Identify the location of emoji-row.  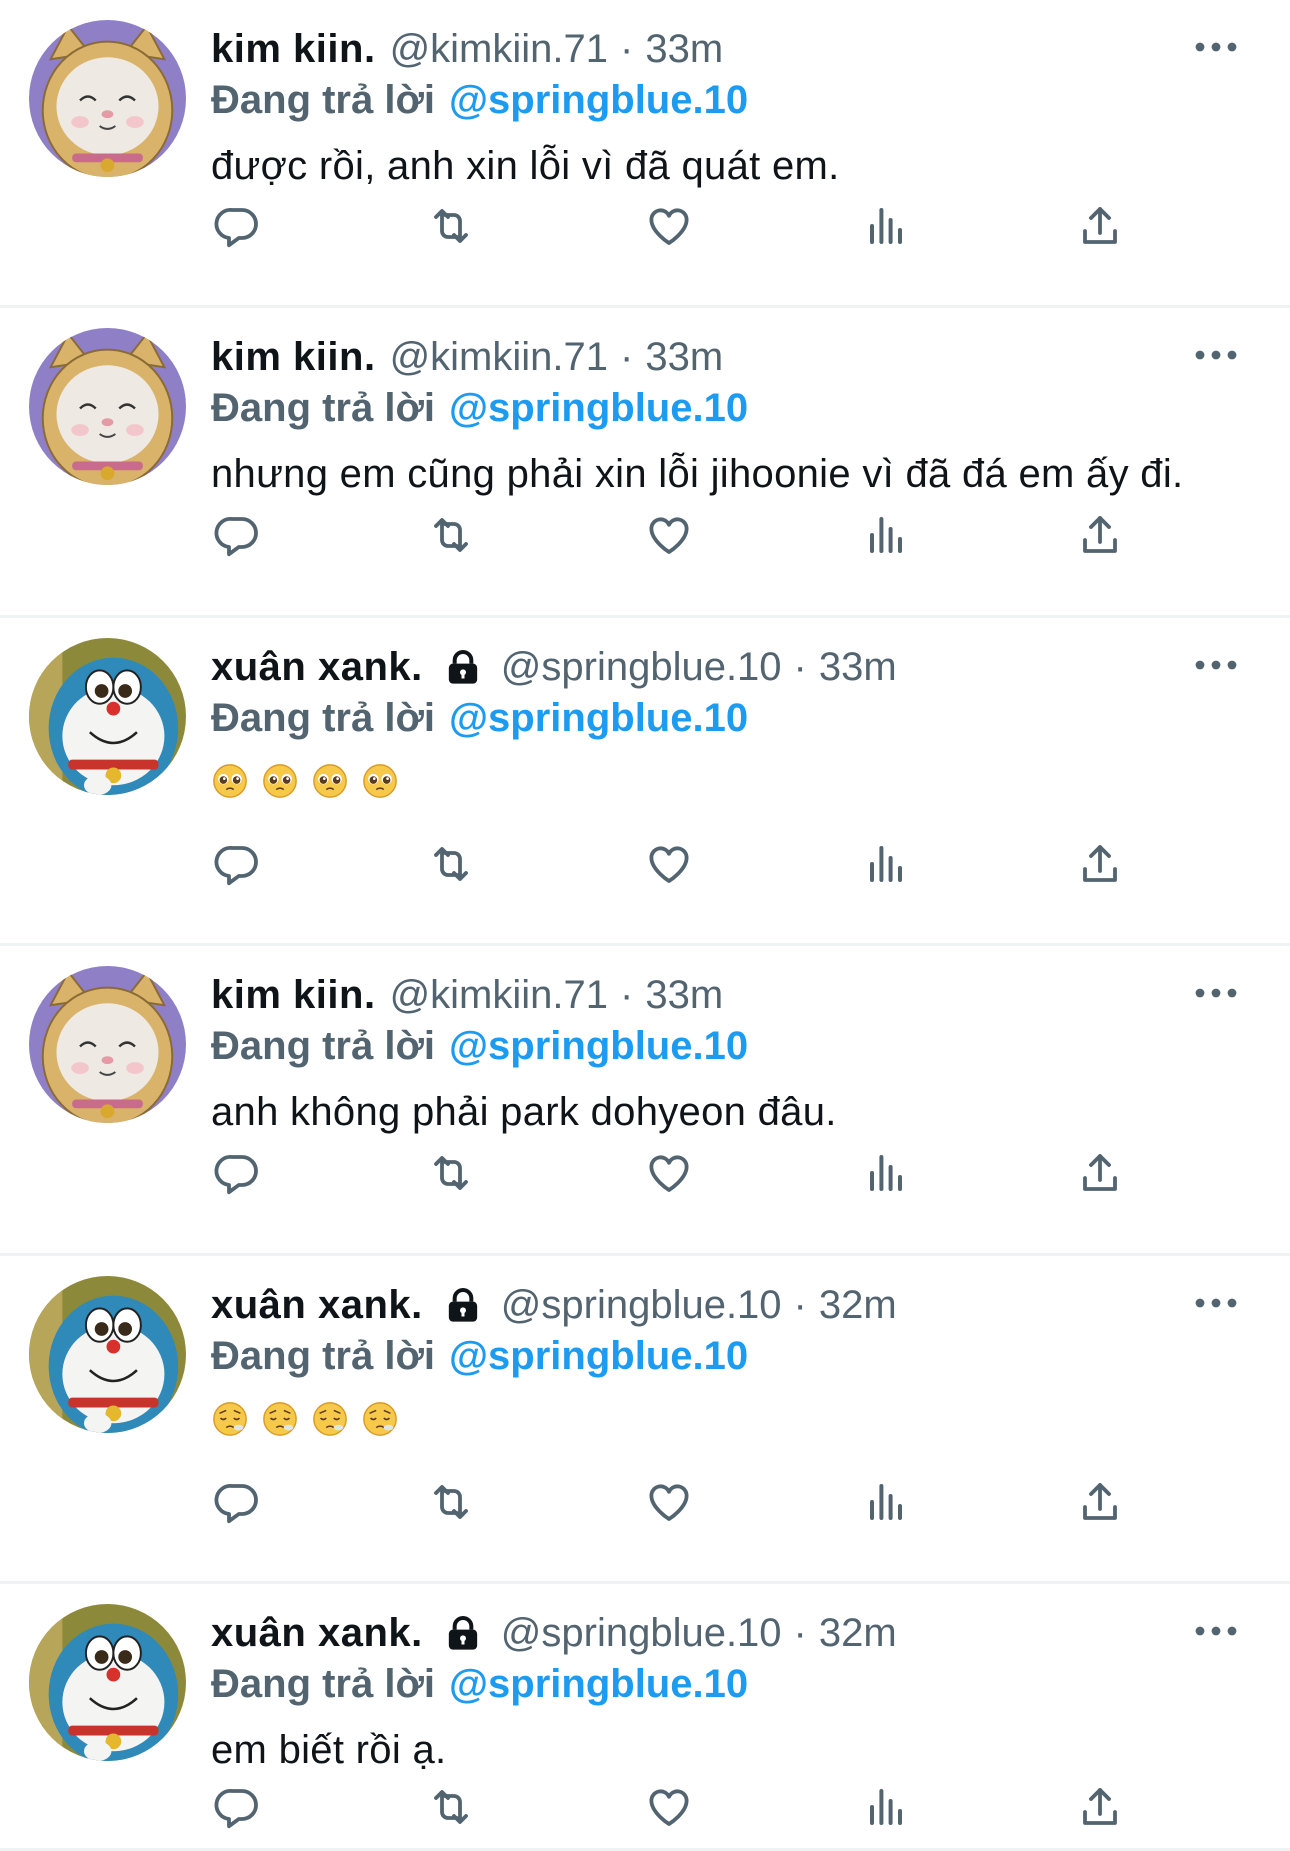
(730, 1420).